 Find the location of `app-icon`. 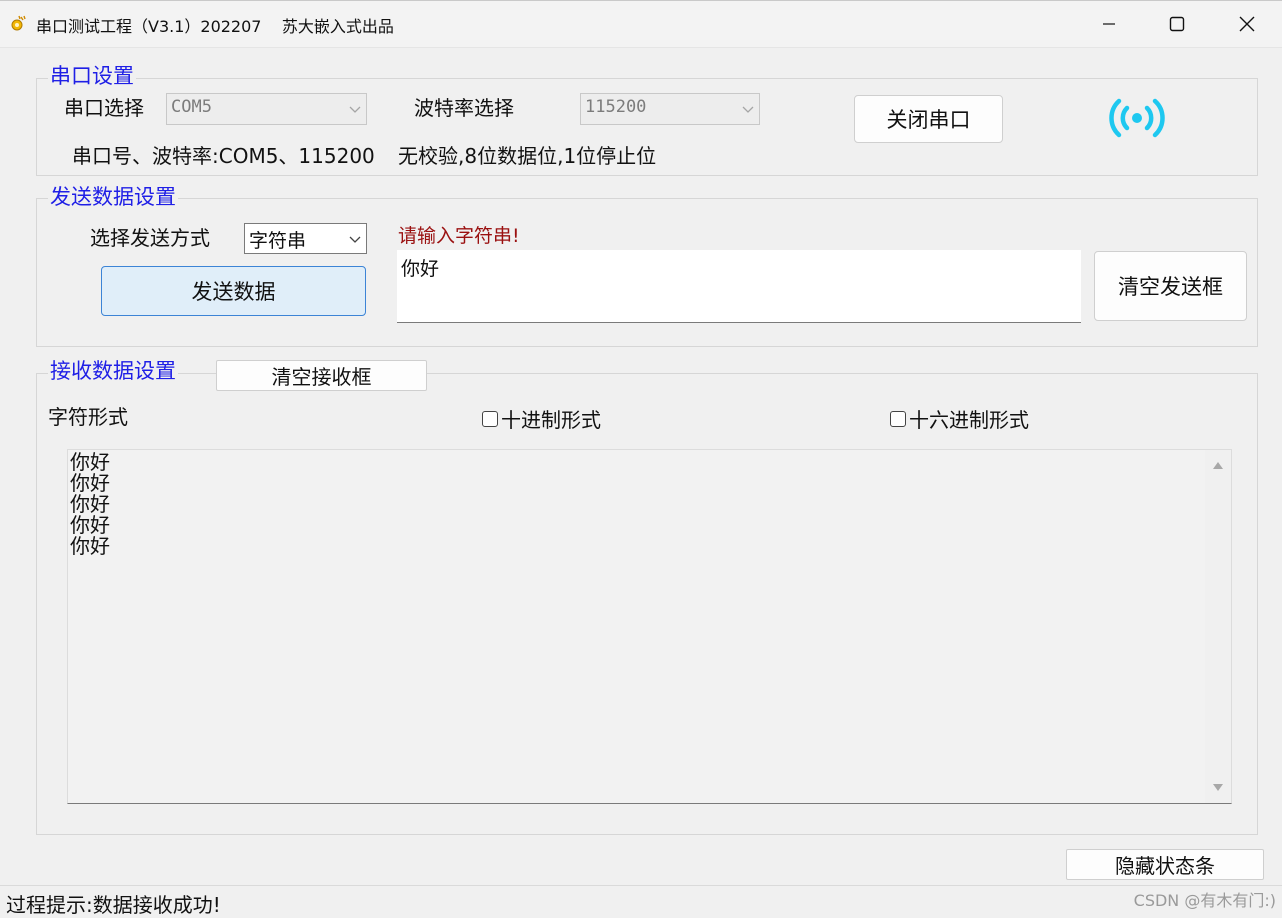

app-icon is located at coordinates (18, 23).